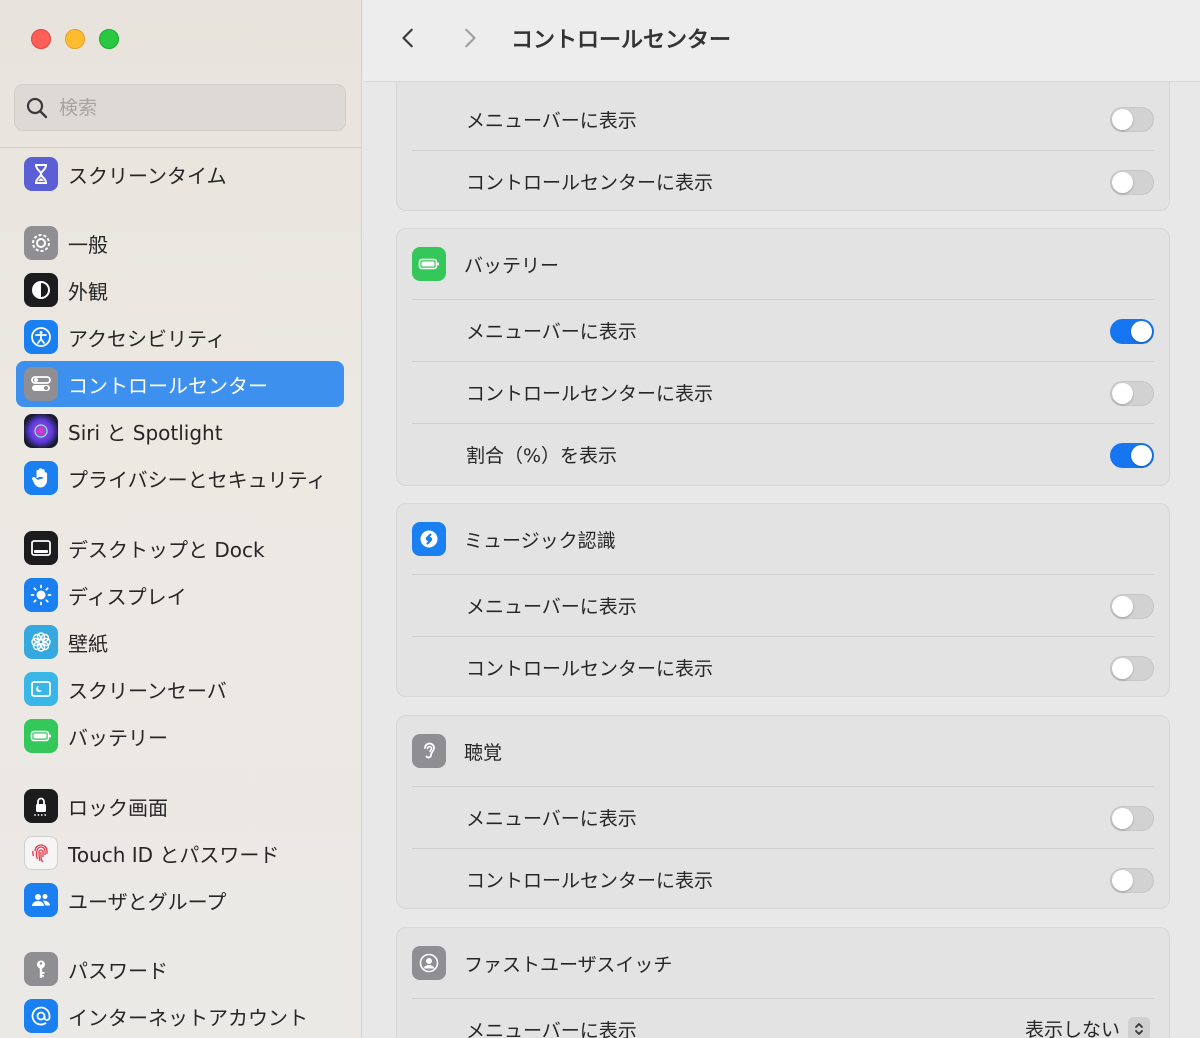 The image size is (1200, 1038). What do you see at coordinates (180, 595) in the screenshot?
I see `sidebar-item-displays: ディスプレイ` at bounding box center [180, 595].